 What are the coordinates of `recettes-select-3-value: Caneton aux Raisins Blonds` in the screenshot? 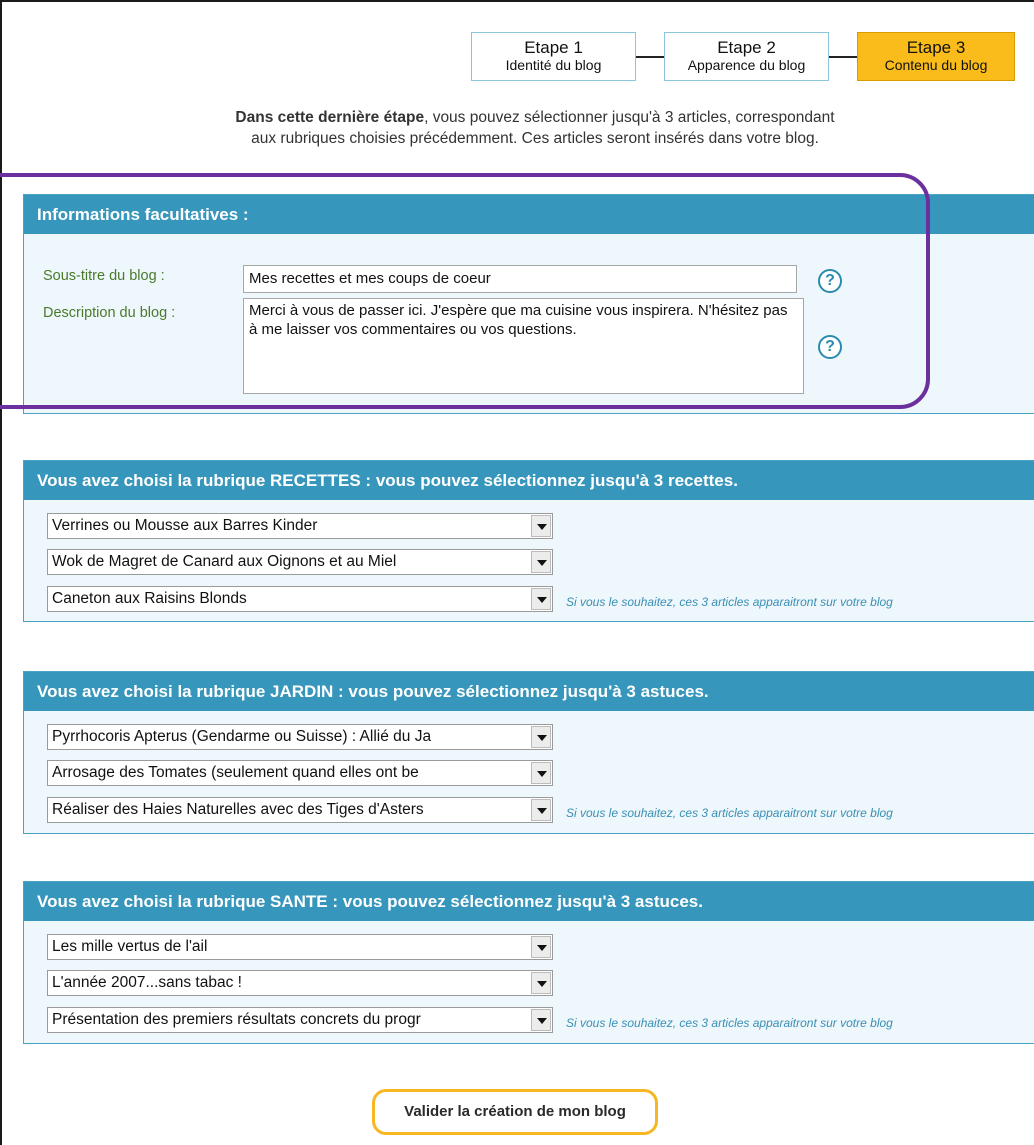 It's located at (149, 598).